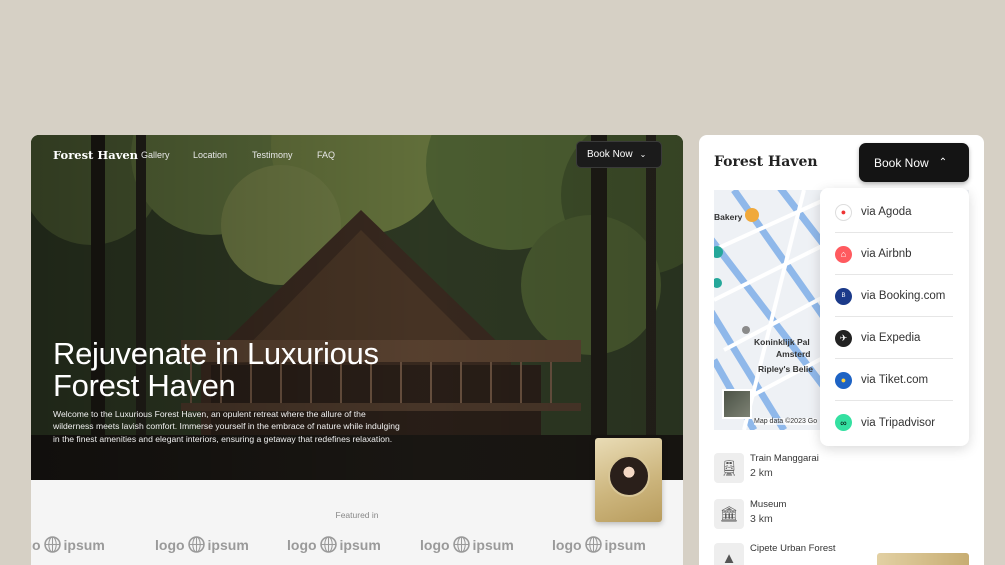  What do you see at coordinates (729, 468) in the screenshot?
I see `train-icon: 🚆︎` at bounding box center [729, 468].